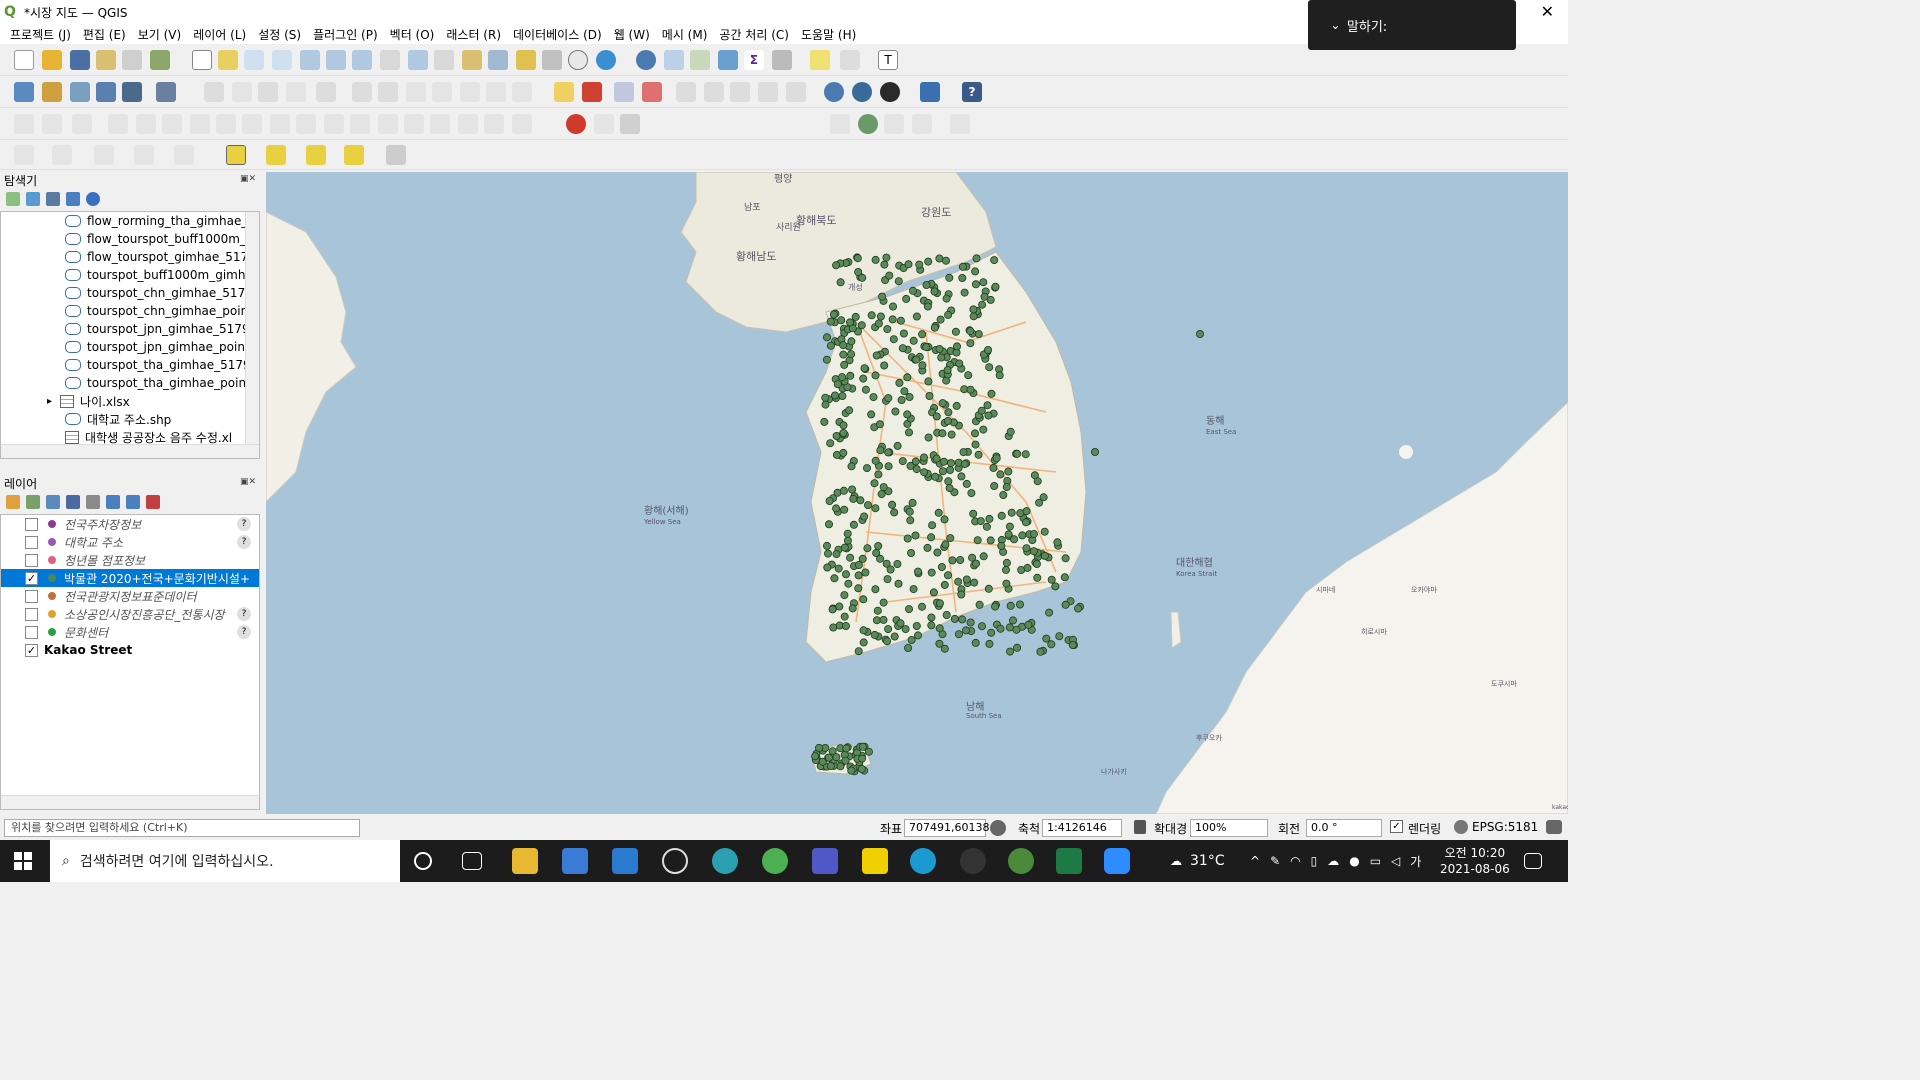 The width and height of the screenshot is (1920, 1080). I want to click on paste-features-icon, so click(470, 92).